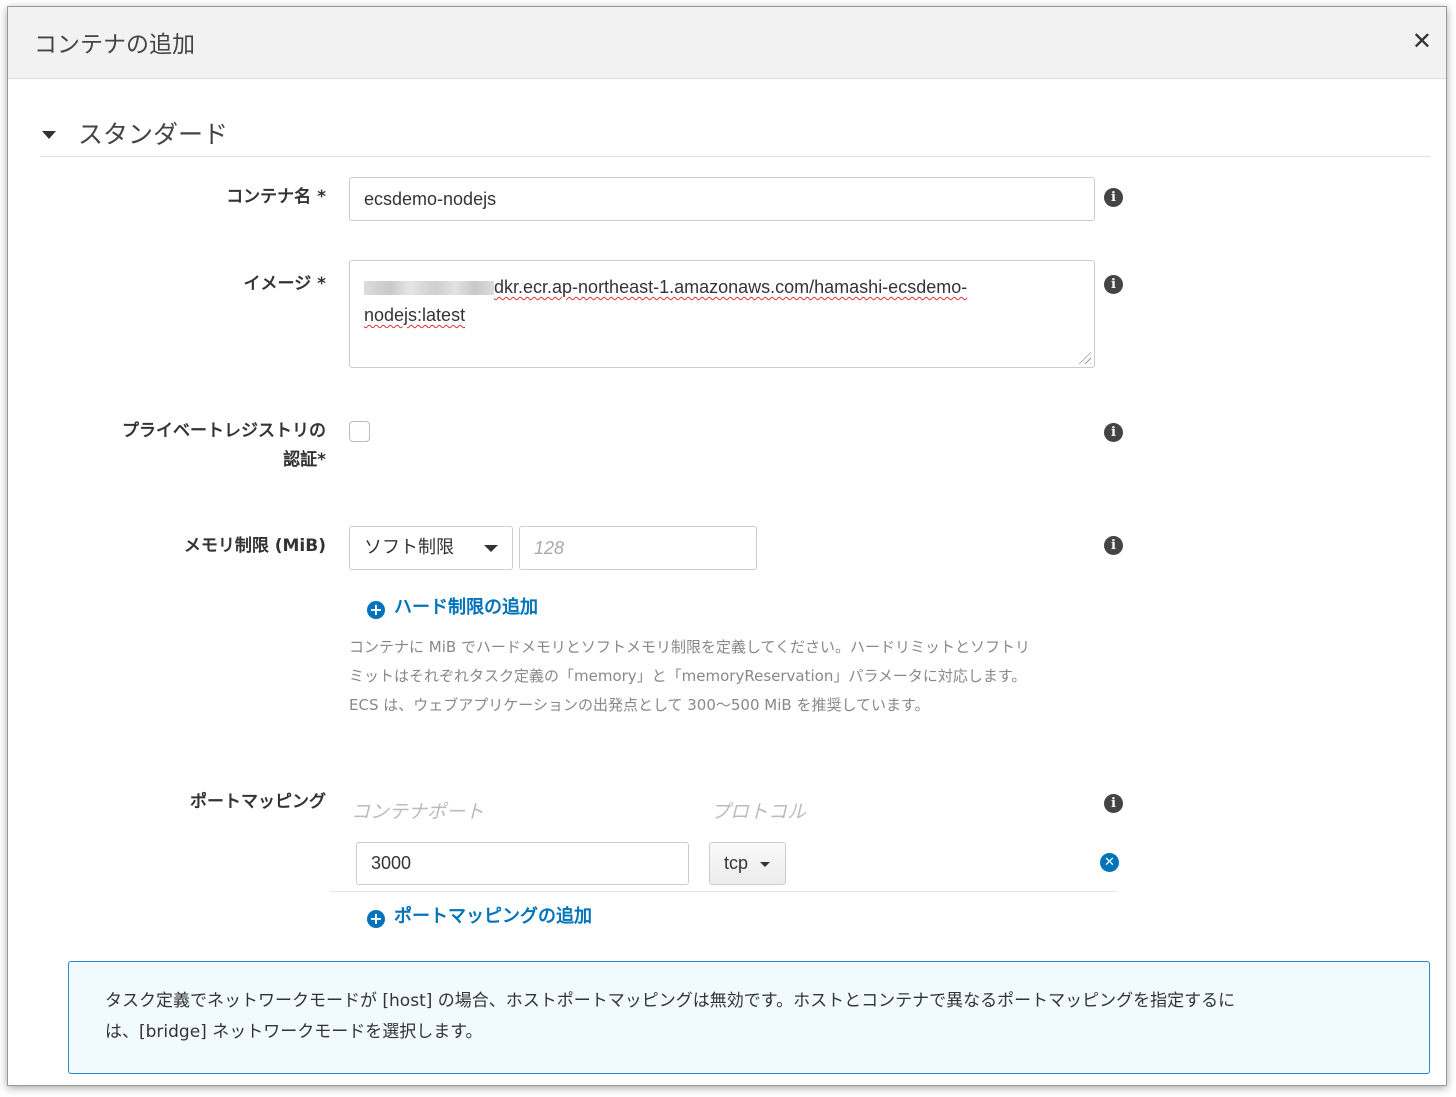 Image resolution: width=1456 pixels, height=1097 pixels. What do you see at coordinates (418, 812) in the screenshot?
I see `container-port-column-header: コンテナポート` at bounding box center [418, 812].